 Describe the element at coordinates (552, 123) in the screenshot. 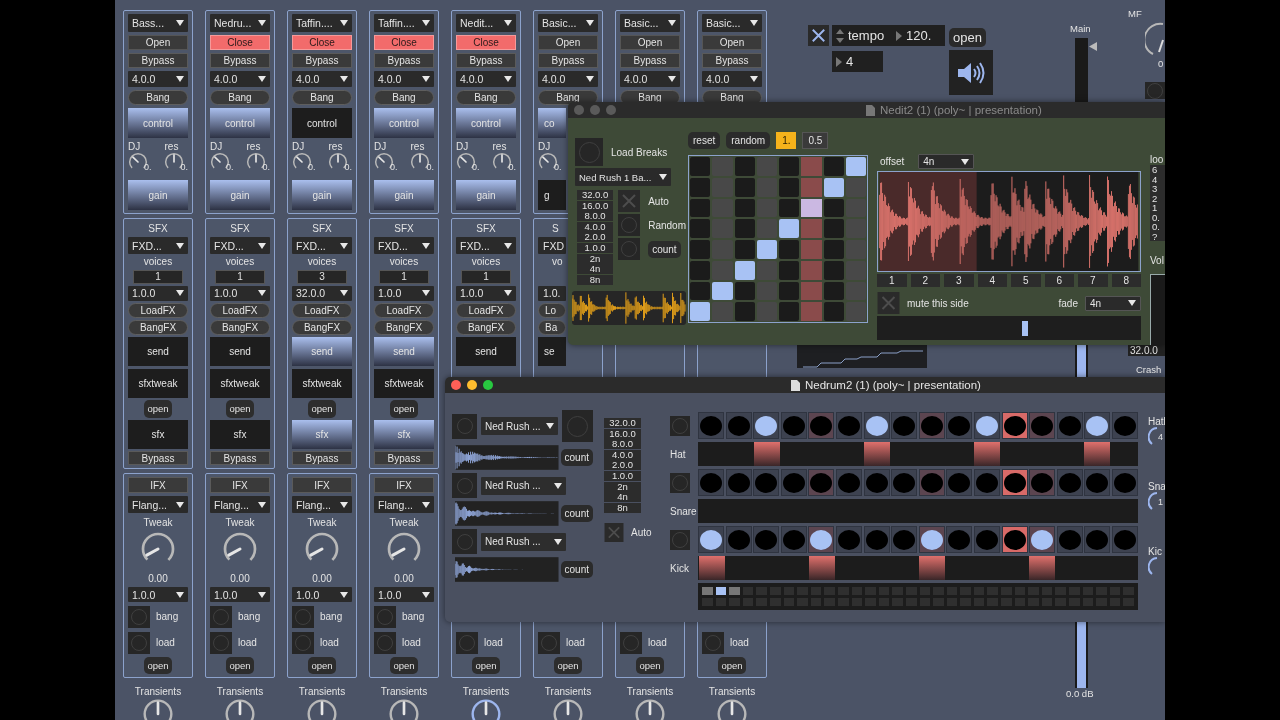

I see `control-button: co` at that location.